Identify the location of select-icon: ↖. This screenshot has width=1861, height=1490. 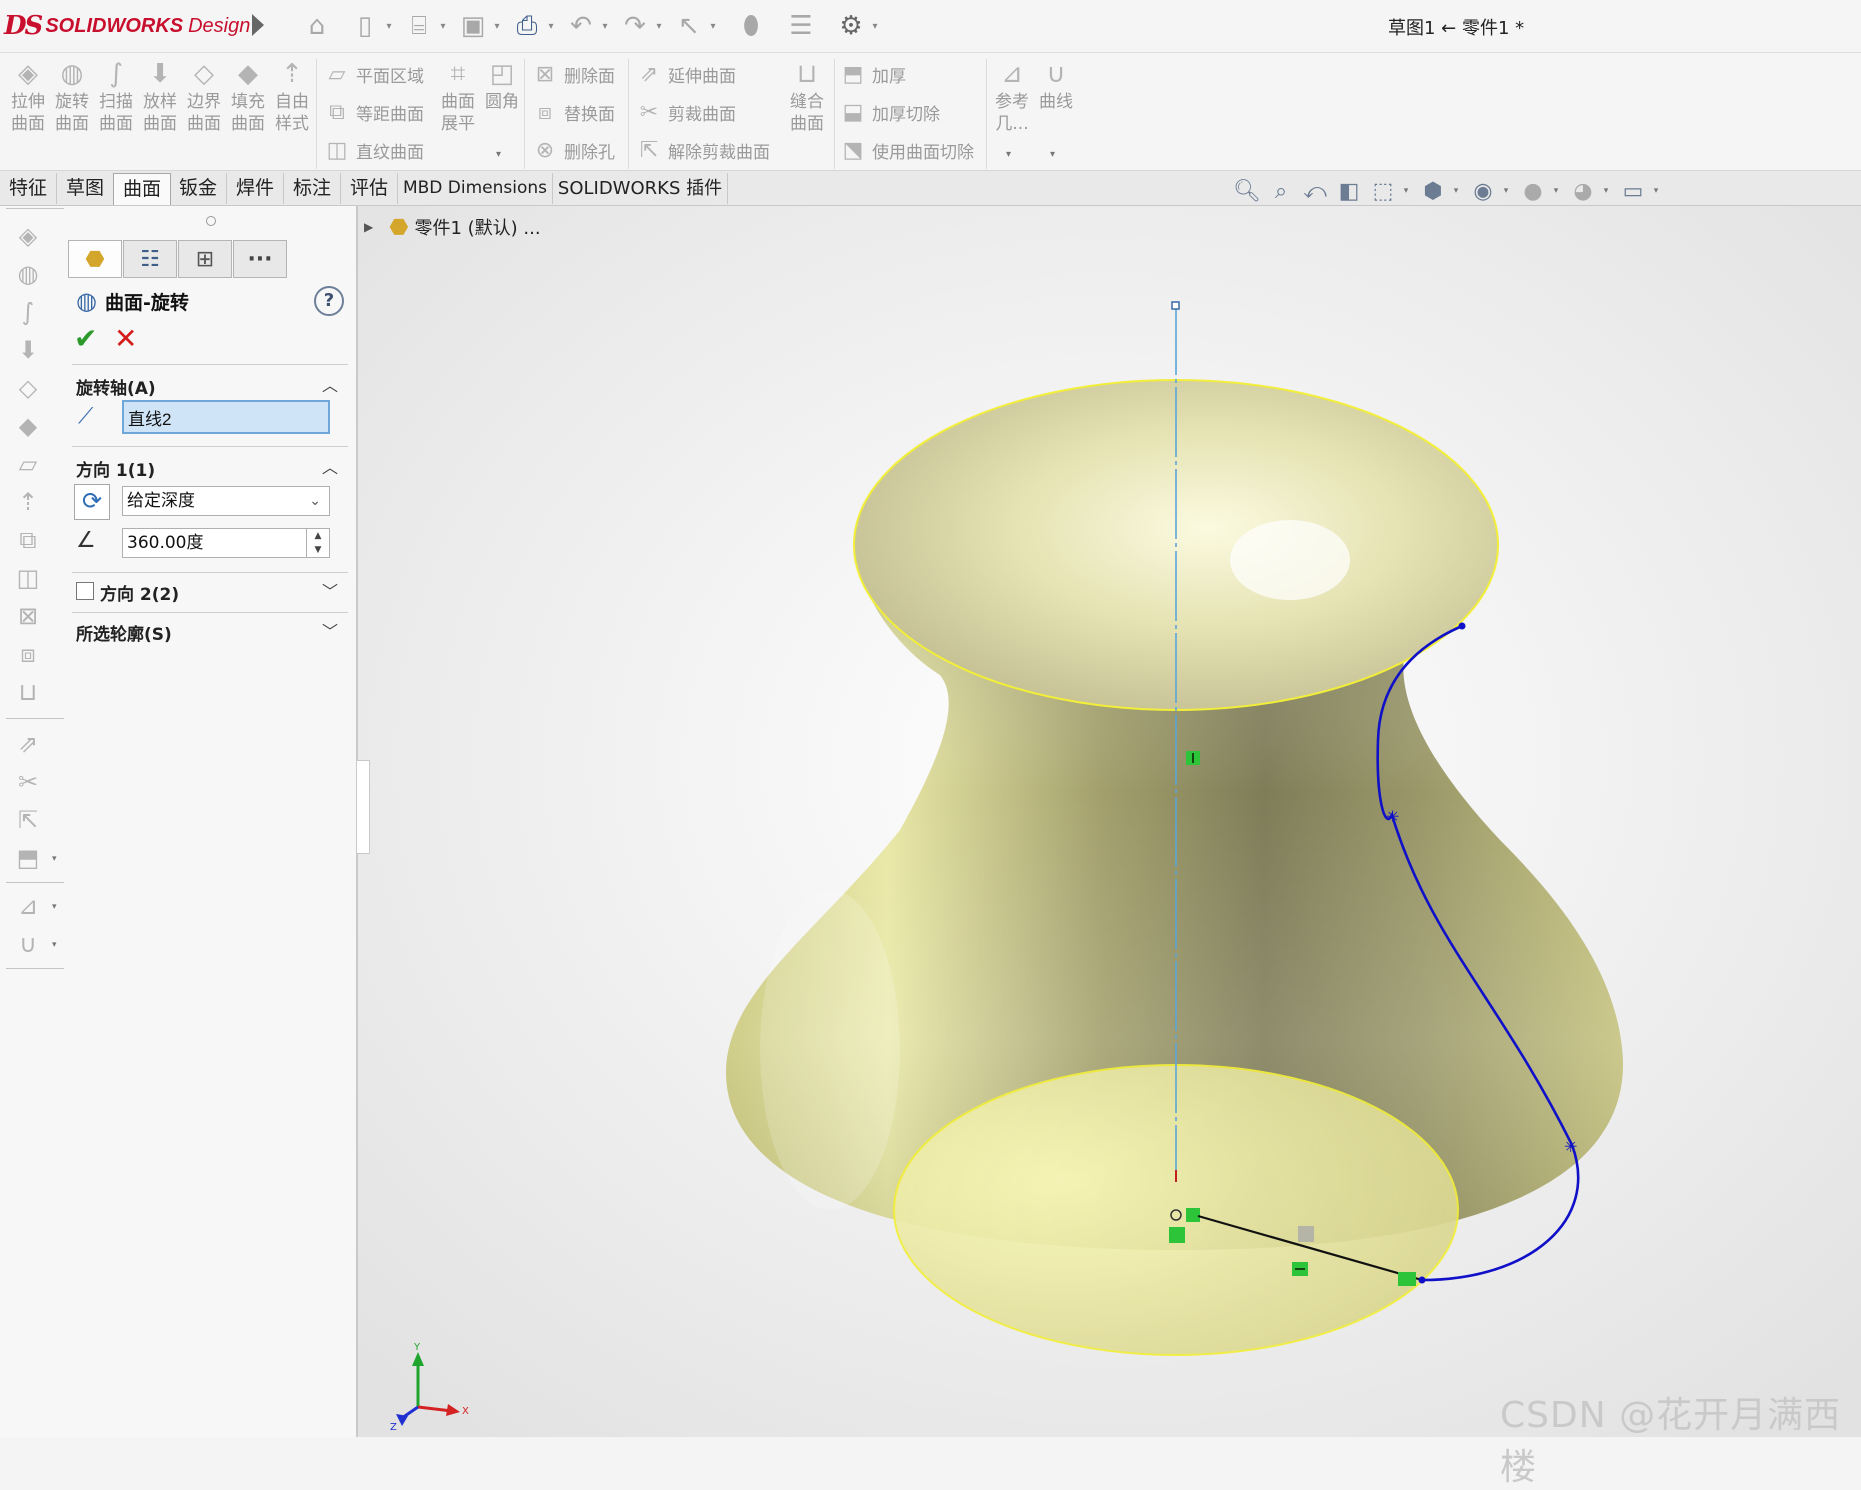
(689, 26).